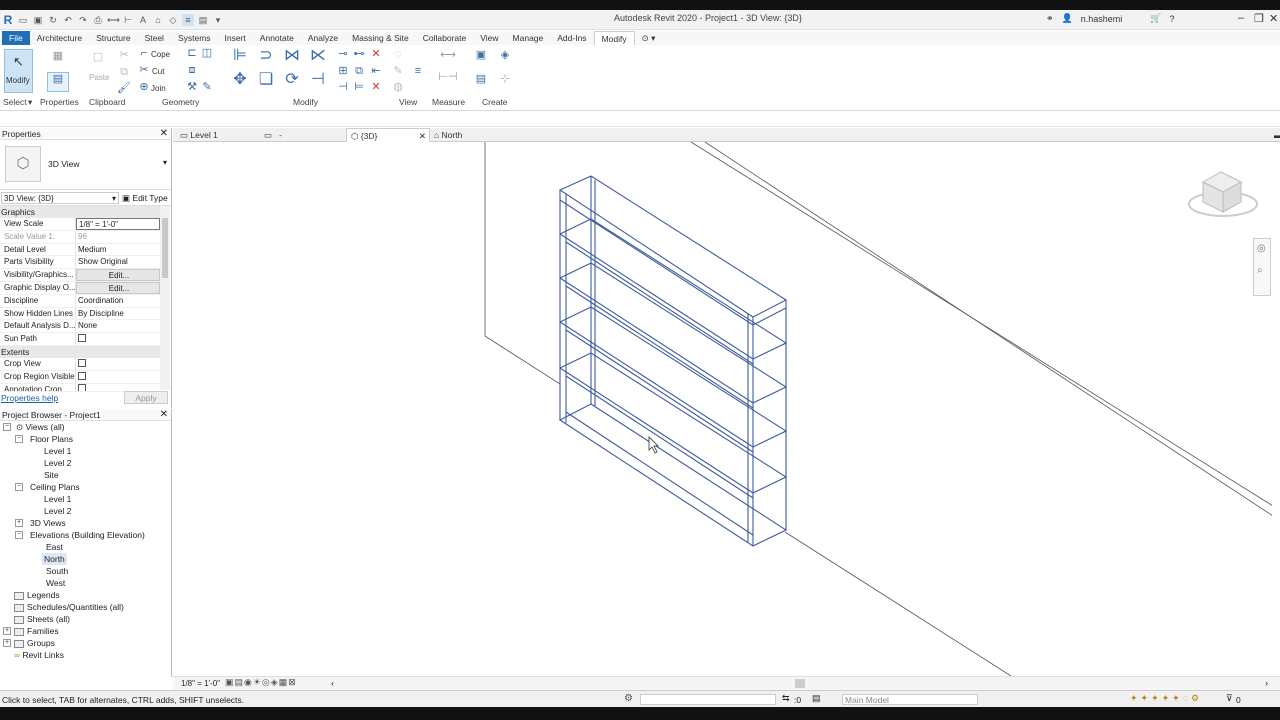 This screenshot has height=720, width=1280. Describe the element at coordinates (448, 55) in the screenshot. I see `aligned-dimension-icon: ⟷` at that location.